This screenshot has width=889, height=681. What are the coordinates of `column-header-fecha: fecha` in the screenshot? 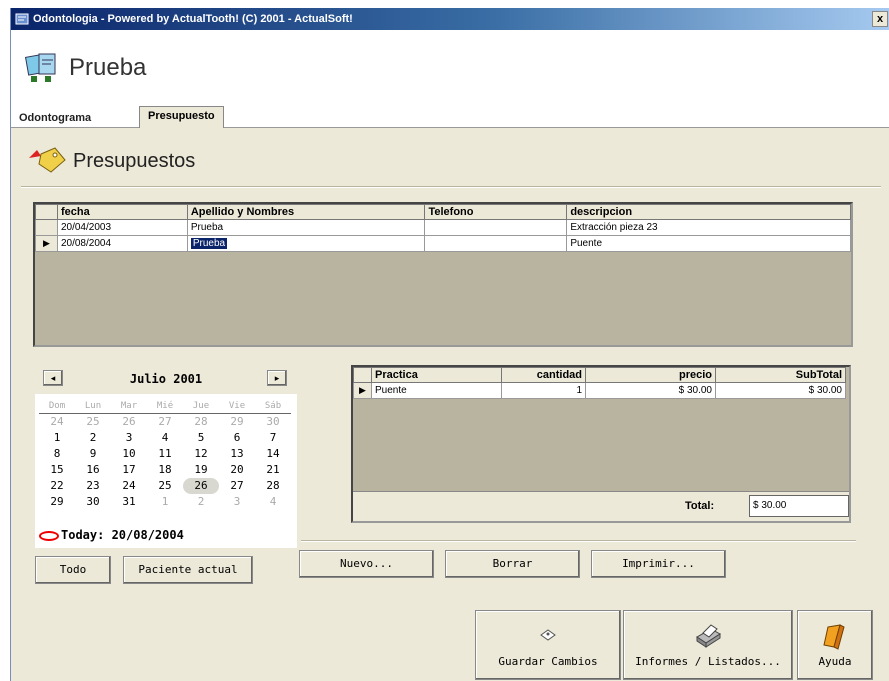 It's located at (122, 212).